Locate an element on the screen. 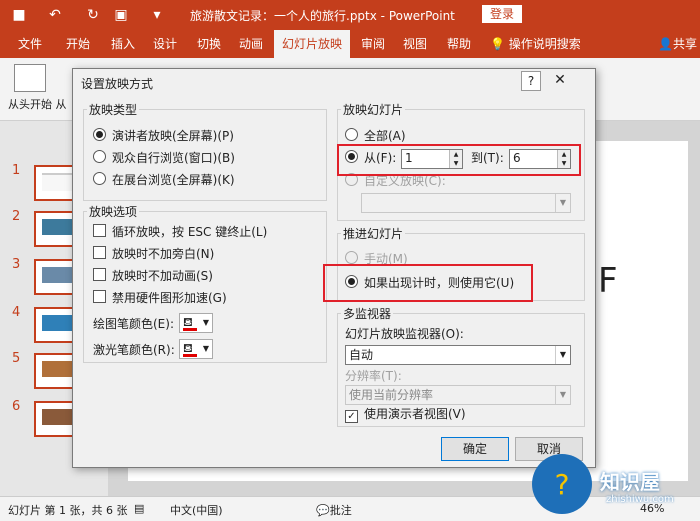  from-beginning-label: 从头开始 从 is located at coordinates (37, 104).